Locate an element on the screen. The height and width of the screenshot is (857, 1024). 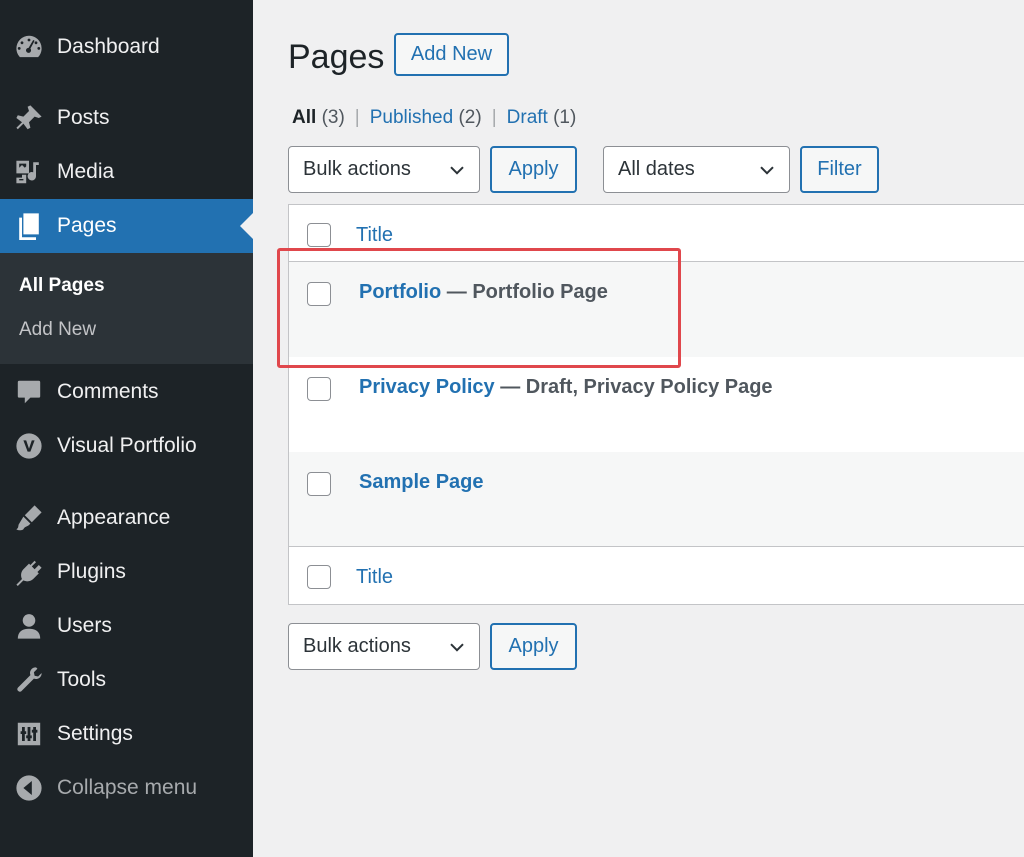
dates-filter-select: All dates is located at coordinates (696, 169).